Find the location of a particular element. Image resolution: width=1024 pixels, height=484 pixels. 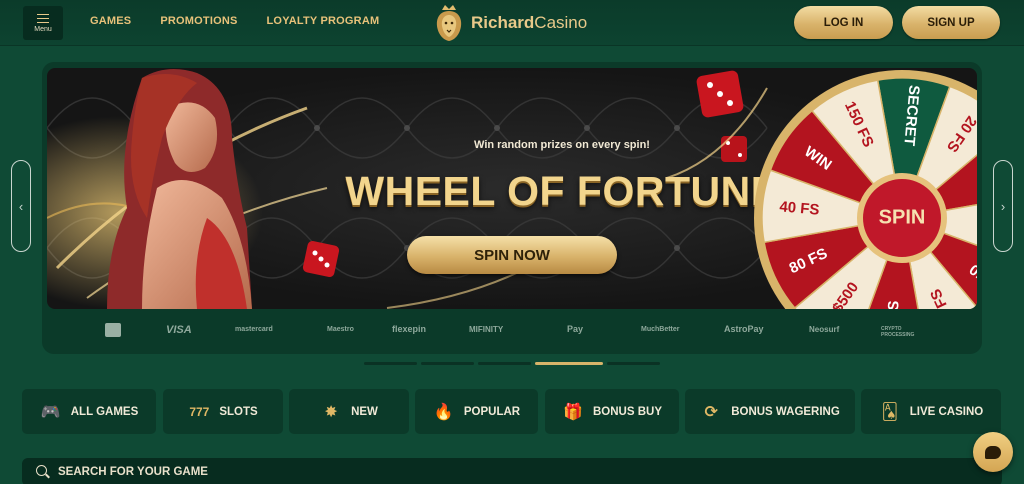

signup-button: SIGN UP is located at coordinates (951, 22).